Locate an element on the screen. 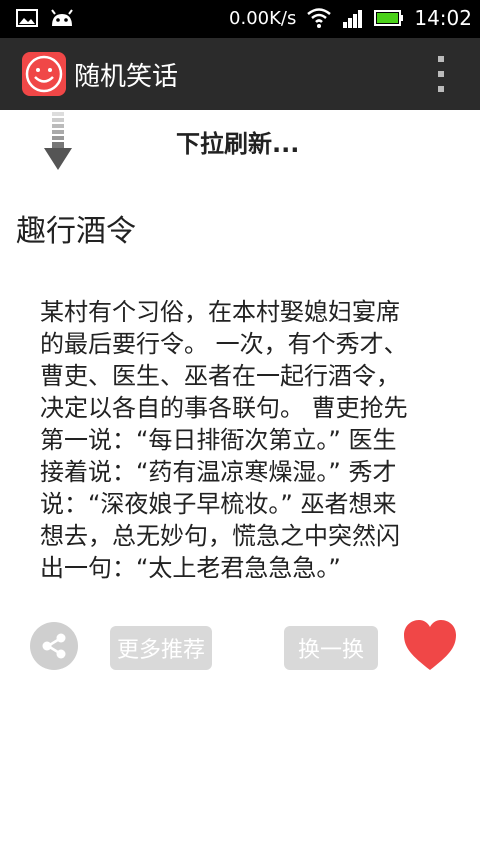 The image size is (480, 854). overflow-menu-icon is located at coordinates (441, 74).